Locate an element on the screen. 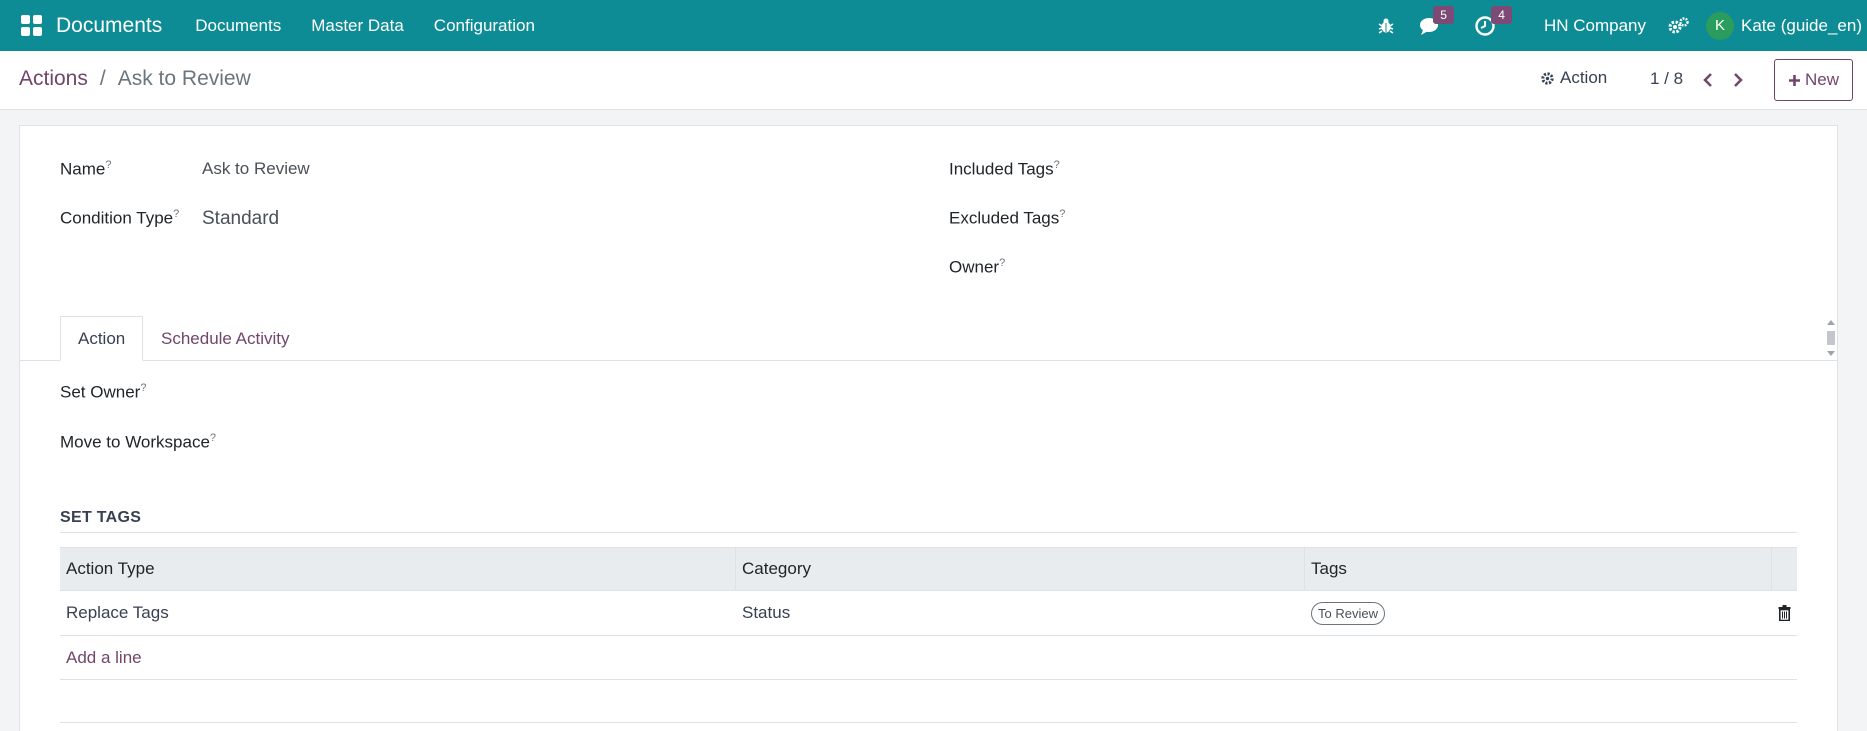 This screenshot has width=1867, height=731. tab-schedule-activity: Schedule Activity is located at coordinates (225, 338).